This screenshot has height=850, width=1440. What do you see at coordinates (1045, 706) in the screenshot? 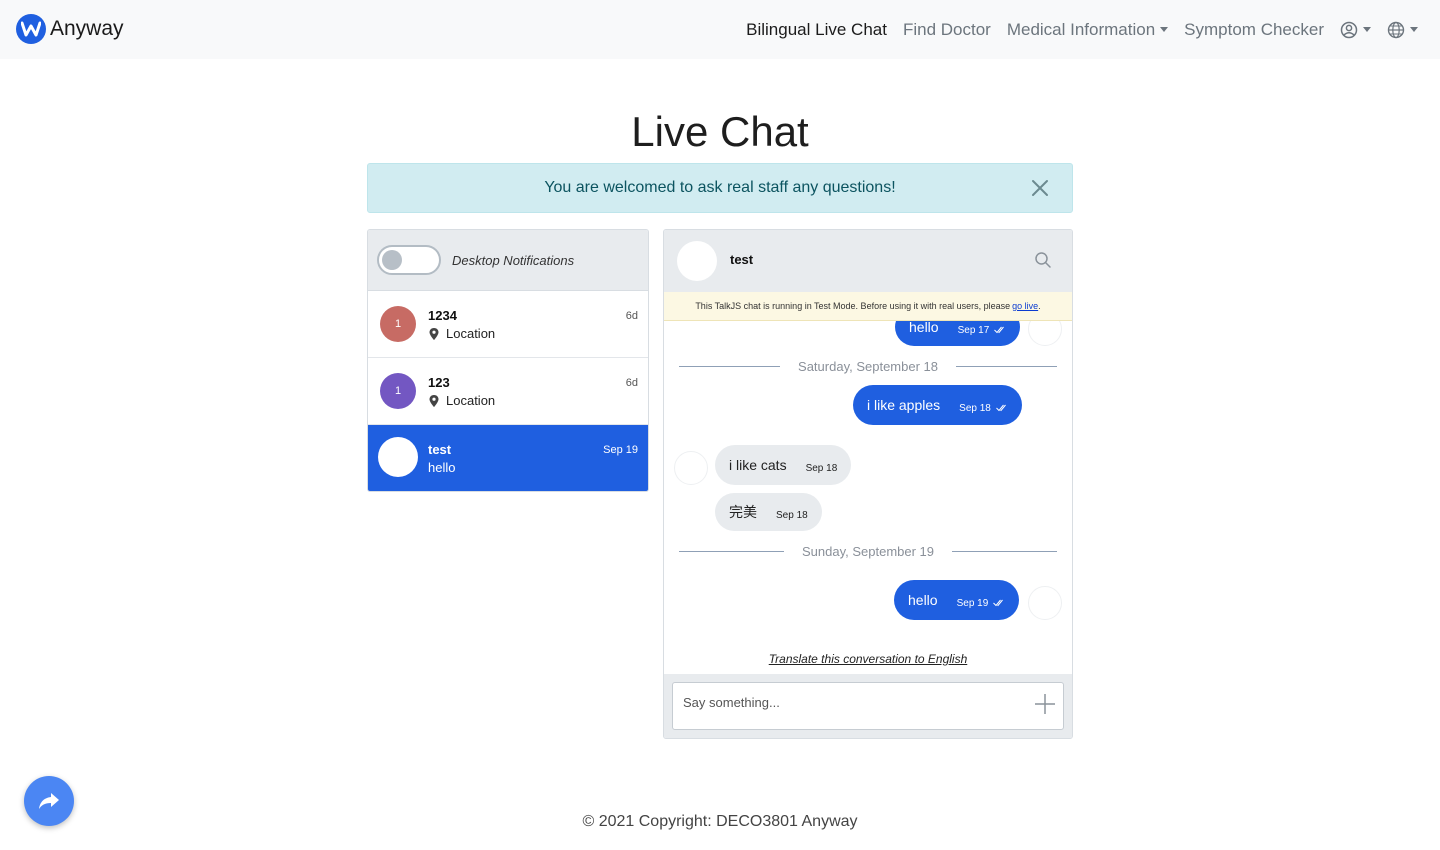
I see `plus-icon` at bounding box center [1045, 706].